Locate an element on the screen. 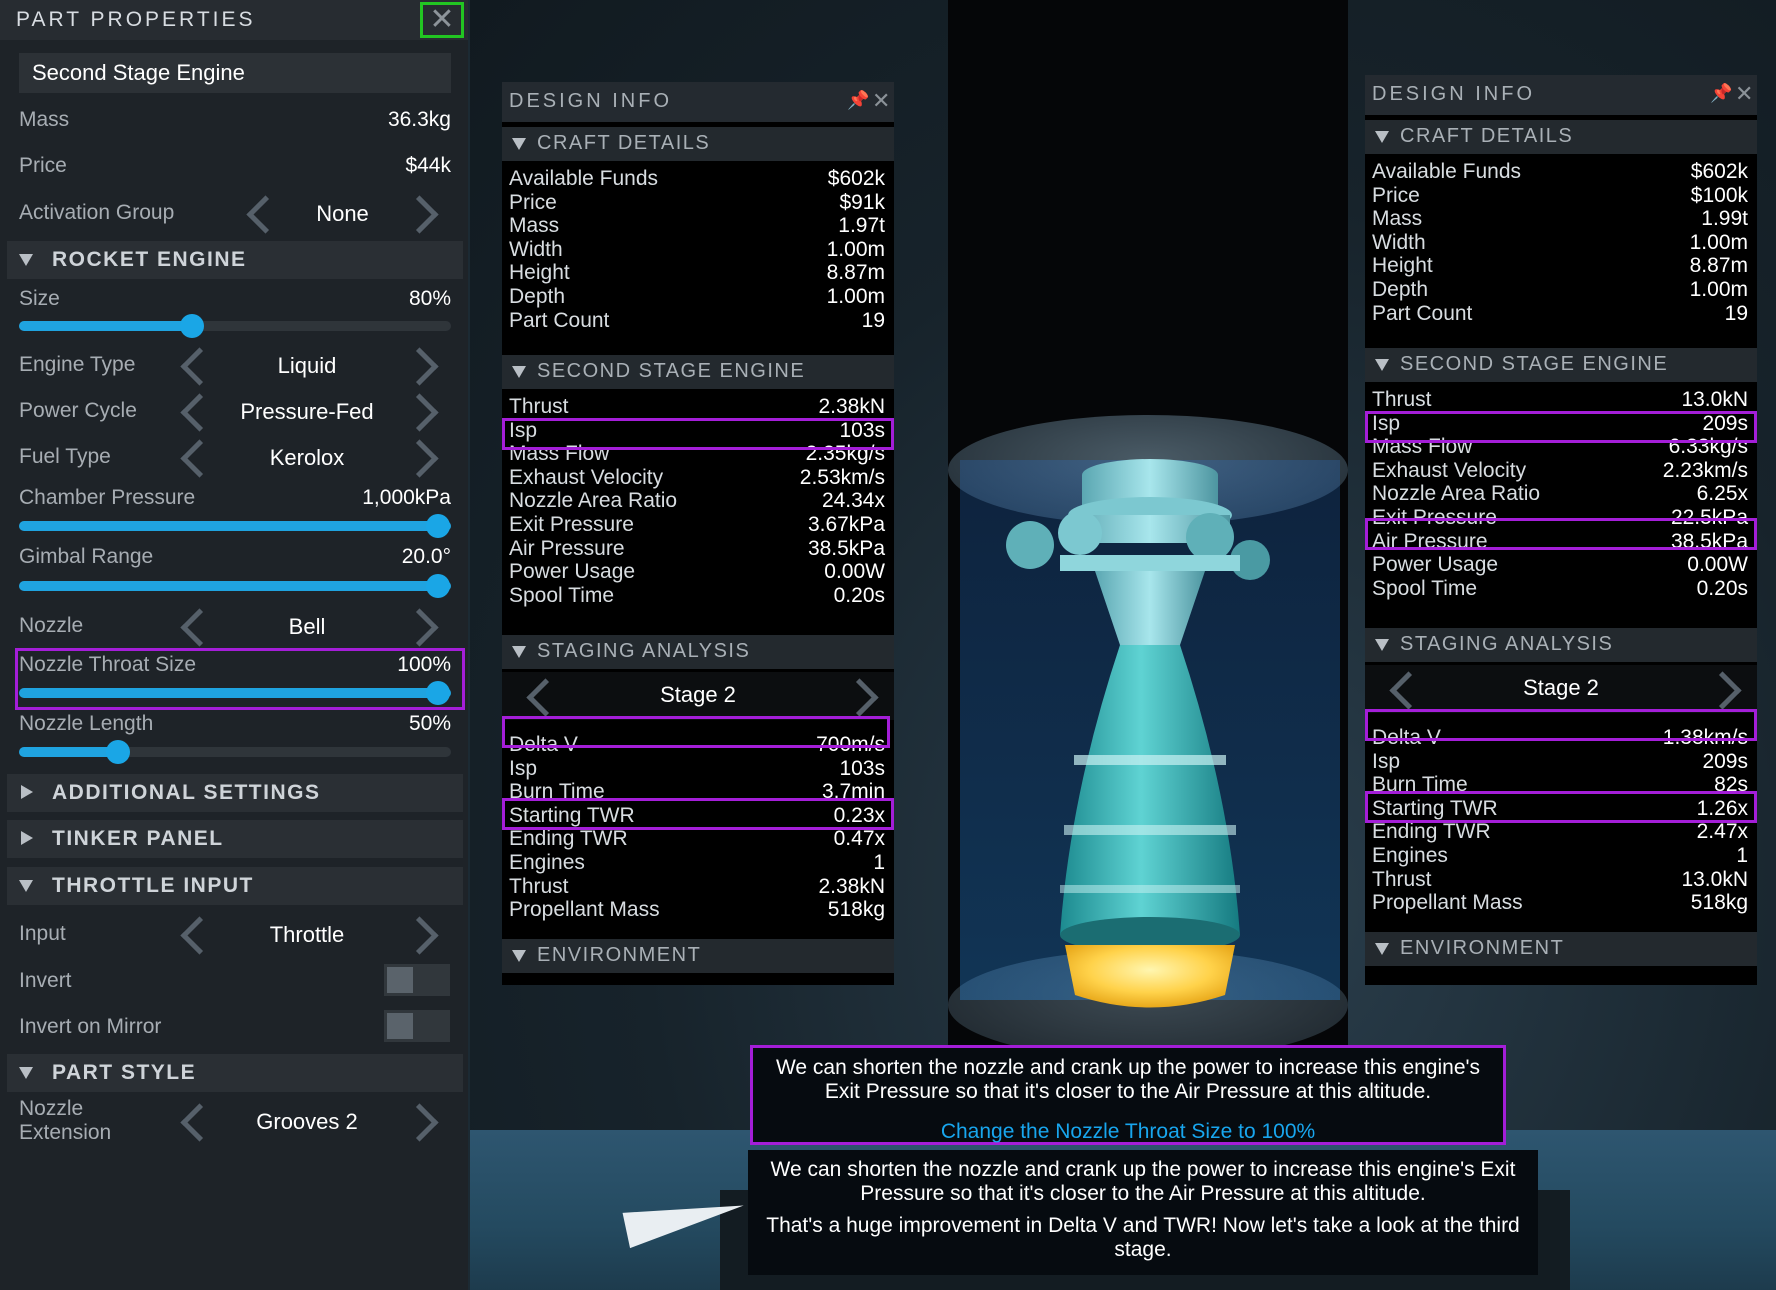 The width and height of the screenshot is (1776, 1290). expand-icon is located at coordinates (27, 838).